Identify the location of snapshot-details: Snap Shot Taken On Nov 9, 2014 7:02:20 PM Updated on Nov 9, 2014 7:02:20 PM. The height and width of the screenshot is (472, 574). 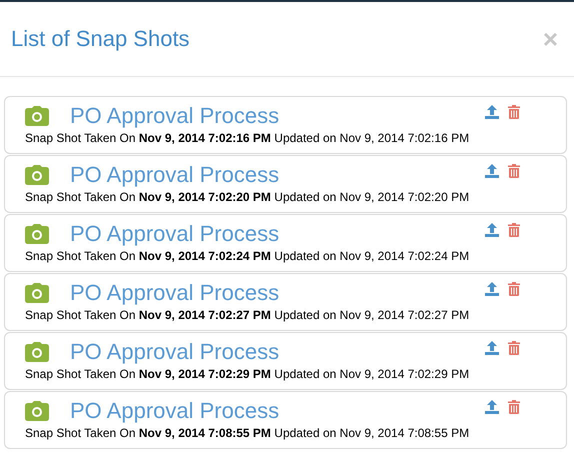
(247, 197).